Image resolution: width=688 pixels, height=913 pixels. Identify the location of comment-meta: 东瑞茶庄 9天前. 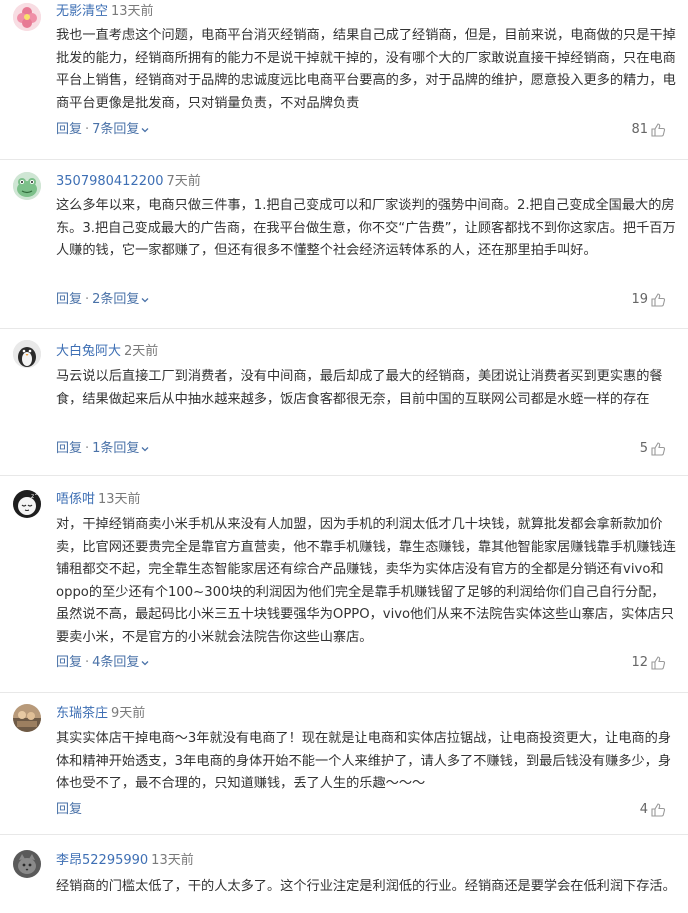
(100, 714).